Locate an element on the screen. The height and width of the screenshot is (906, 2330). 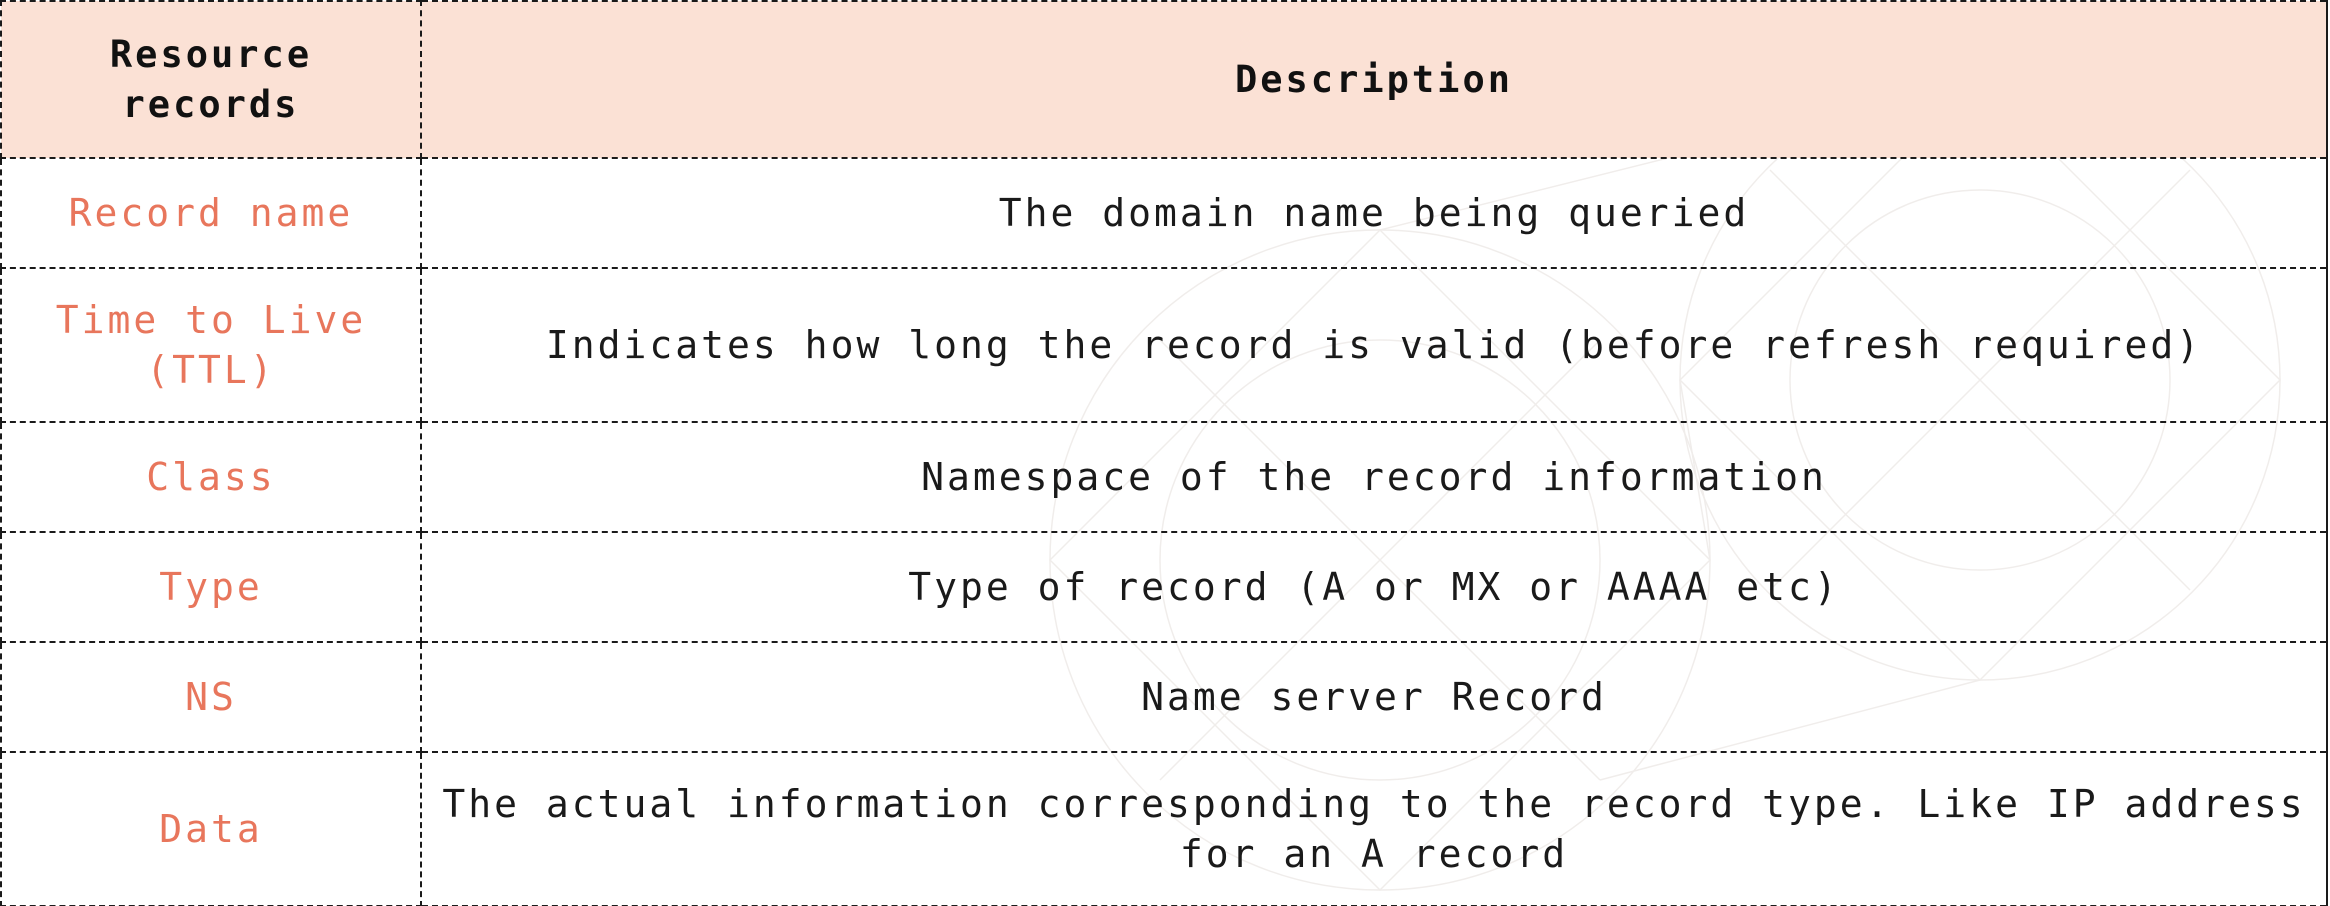
description-cell: The domain name being queried is located at coordinates (1374, 213).